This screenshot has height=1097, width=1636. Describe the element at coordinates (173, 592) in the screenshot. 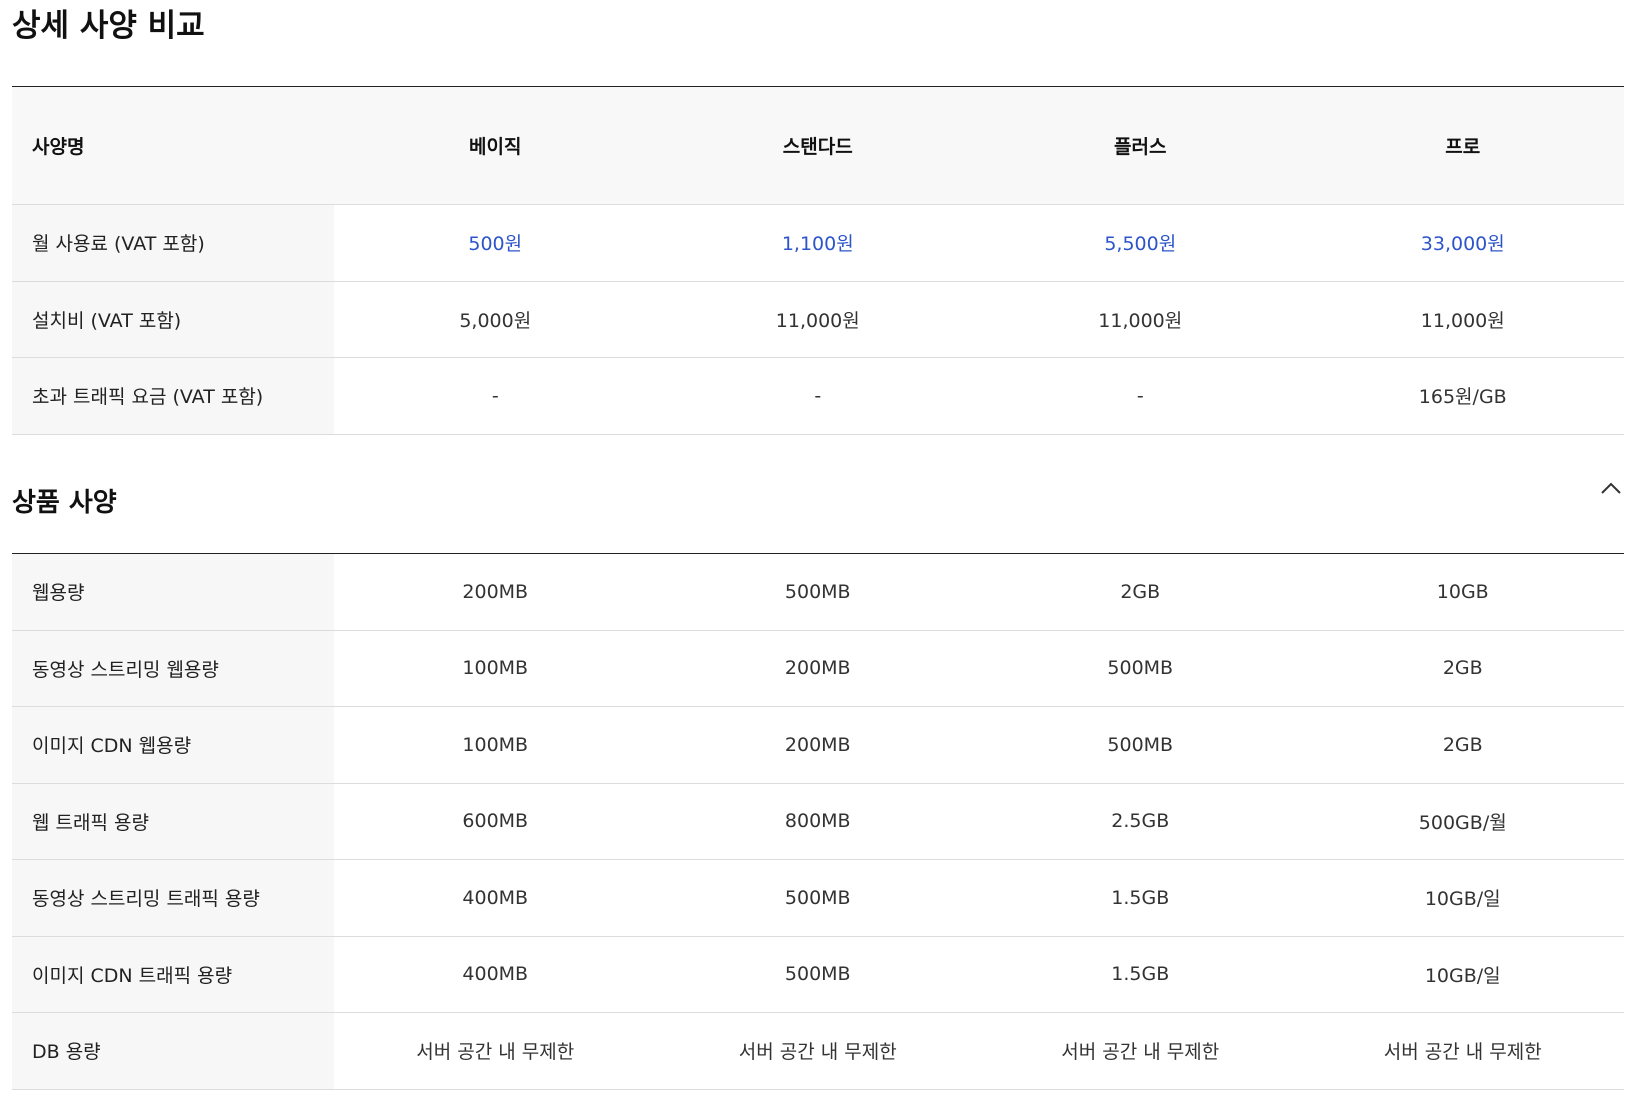

I see `row-label: 웹용량` at that location.